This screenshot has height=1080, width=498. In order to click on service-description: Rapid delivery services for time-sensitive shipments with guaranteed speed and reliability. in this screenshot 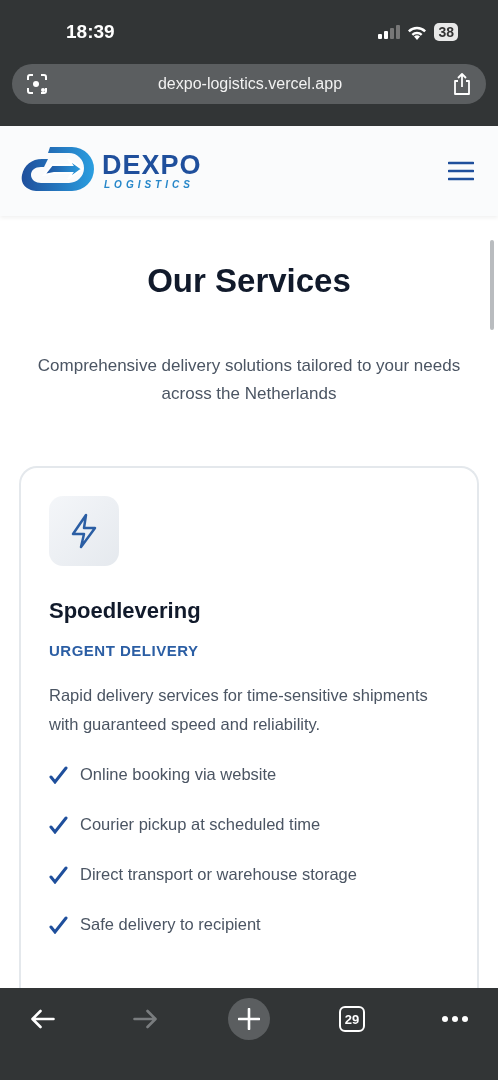, I will do `click(239, 710)`.